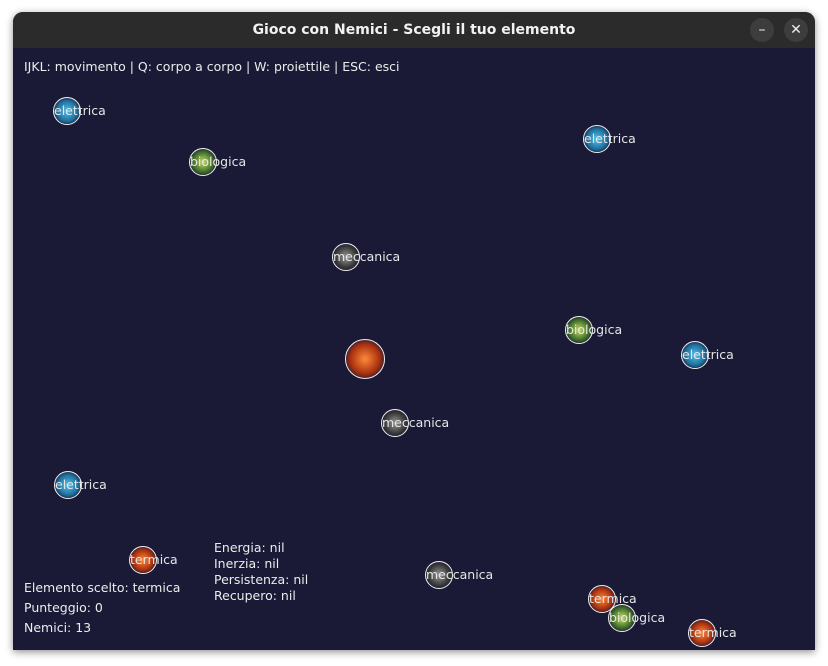  I want to click on close-button: ✕, so click(796, 30).